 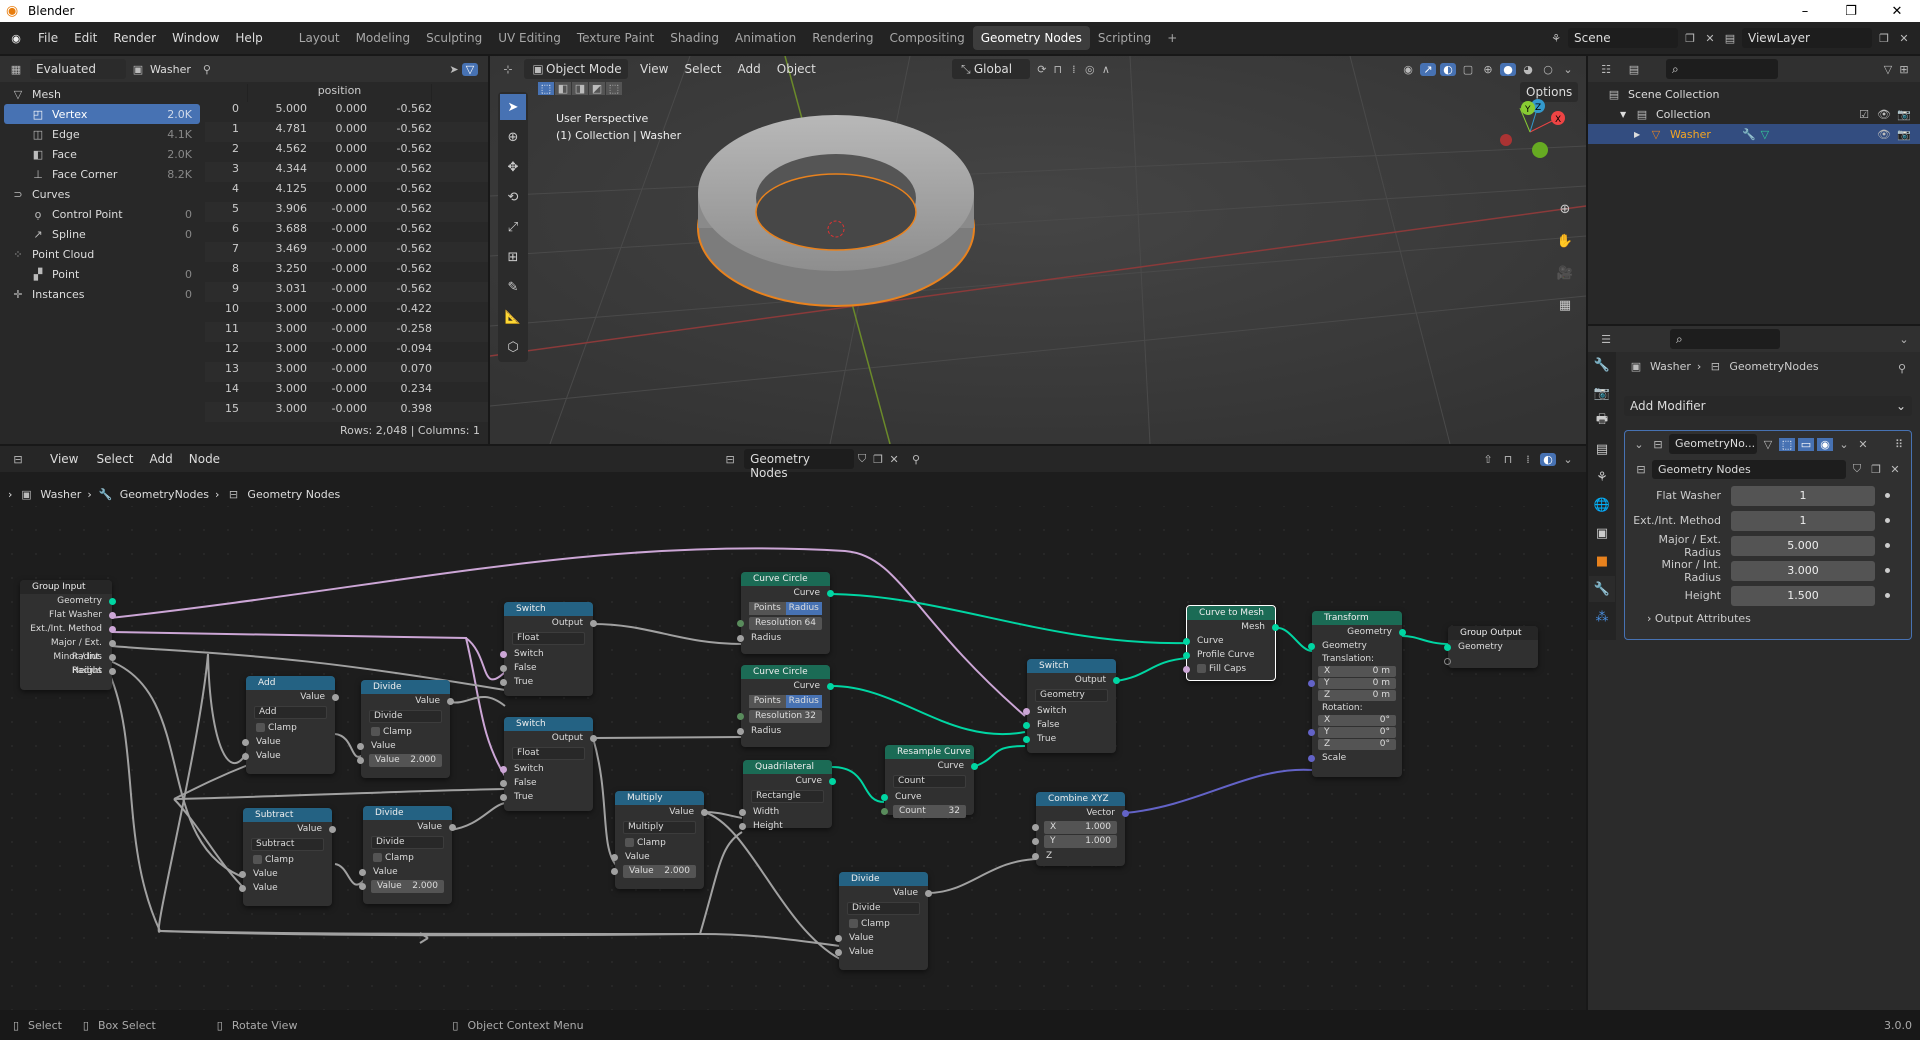 What do you see at coordinates (1805, 11) in the screenshot?
I see `minimize-button: –` at bounding box center [1805, 11].